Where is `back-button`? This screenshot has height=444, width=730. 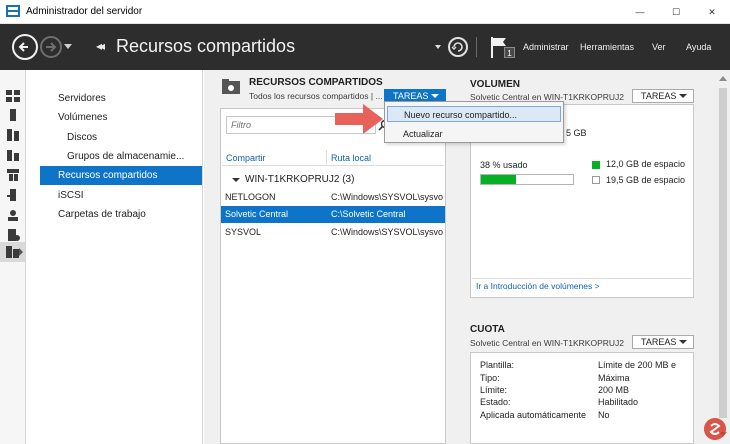
back-button is located at coordinates (25, 47).